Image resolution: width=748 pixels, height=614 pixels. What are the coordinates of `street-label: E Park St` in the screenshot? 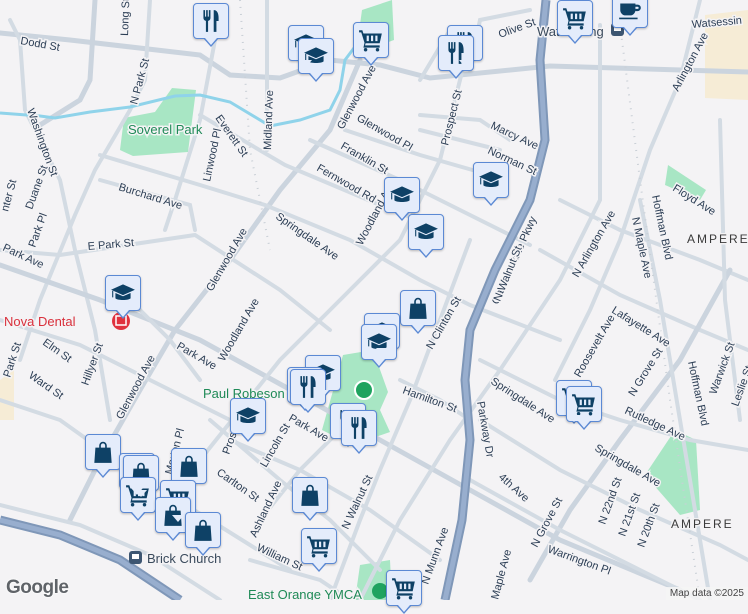 It's located at (110, 245).